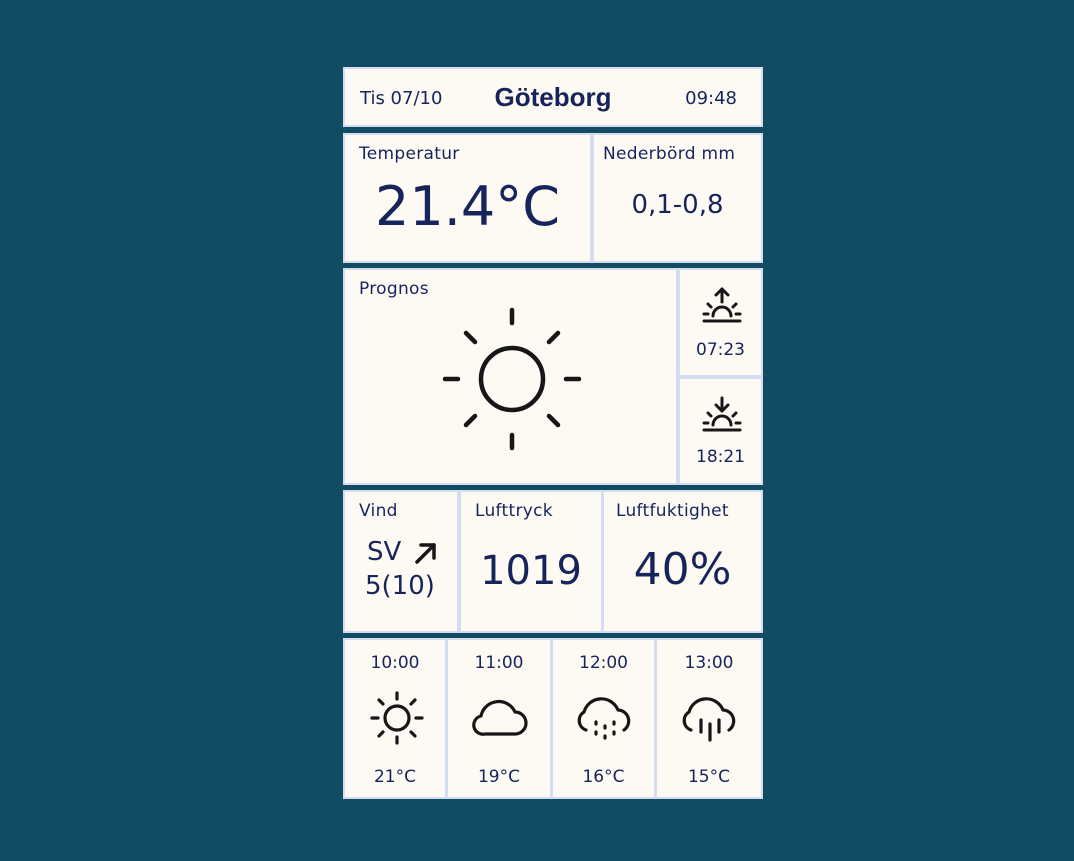 The width and height of the screenshot is (1074, 861). I want to click on hourly-panel-3: 13:00 15°C, so click(709, 718).